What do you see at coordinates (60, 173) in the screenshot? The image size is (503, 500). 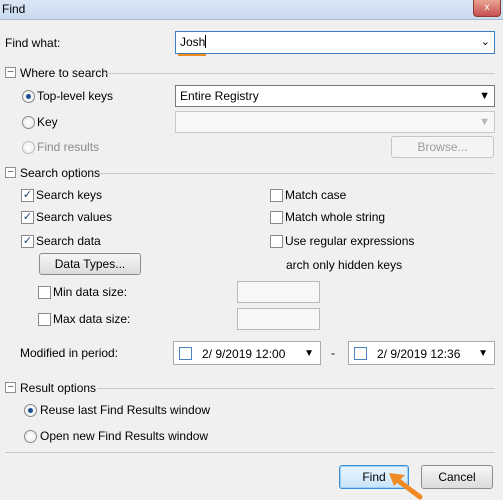 I see `search-options-header: Search options` at bounding box center [60, 173].